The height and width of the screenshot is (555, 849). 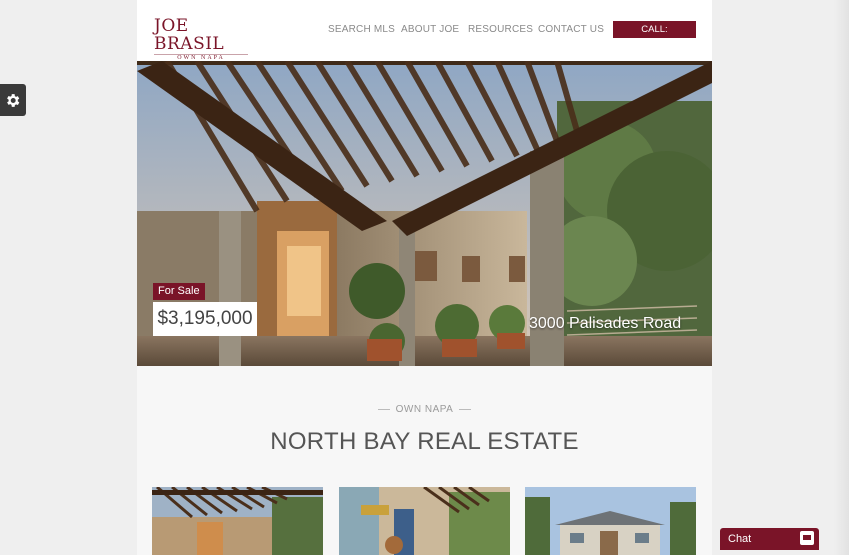 I want to click on nav-contact-us: CONTACT US, so click(x=571, y=29).